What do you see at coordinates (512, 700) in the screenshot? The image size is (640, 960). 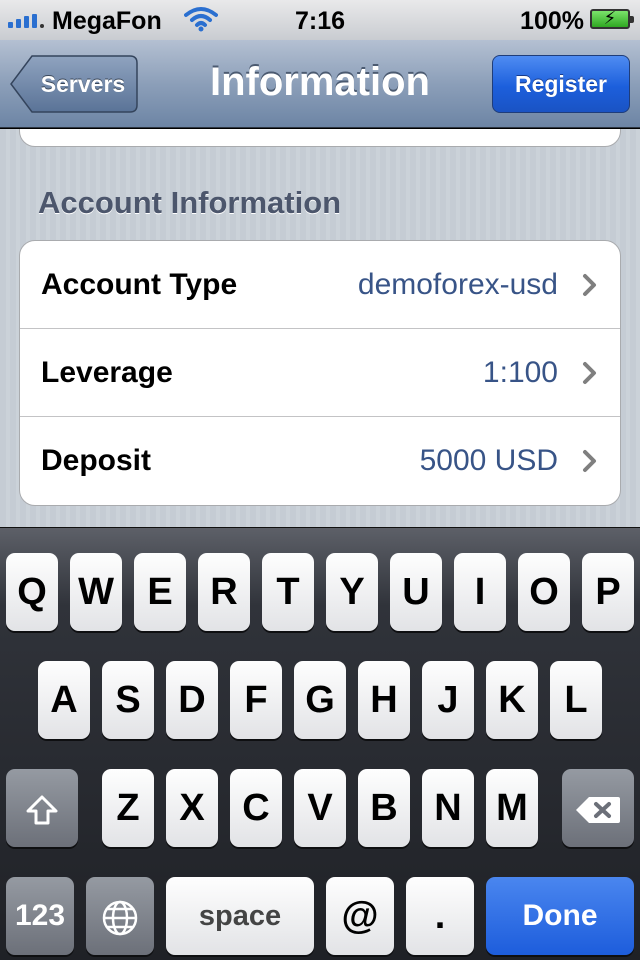 I see `key-k: K` at bounding box center [512, 700].